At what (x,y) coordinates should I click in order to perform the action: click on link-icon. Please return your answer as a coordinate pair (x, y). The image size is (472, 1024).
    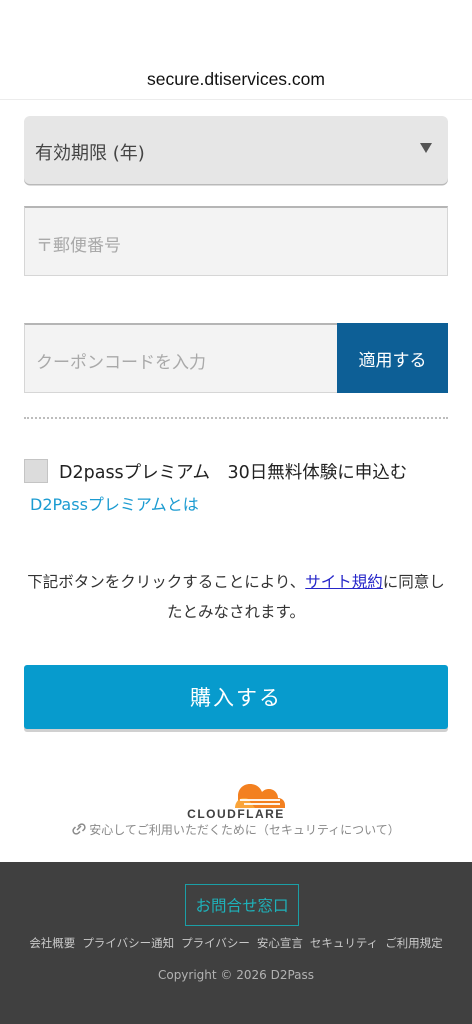
    Looking at the image, I should click on (79, 829).